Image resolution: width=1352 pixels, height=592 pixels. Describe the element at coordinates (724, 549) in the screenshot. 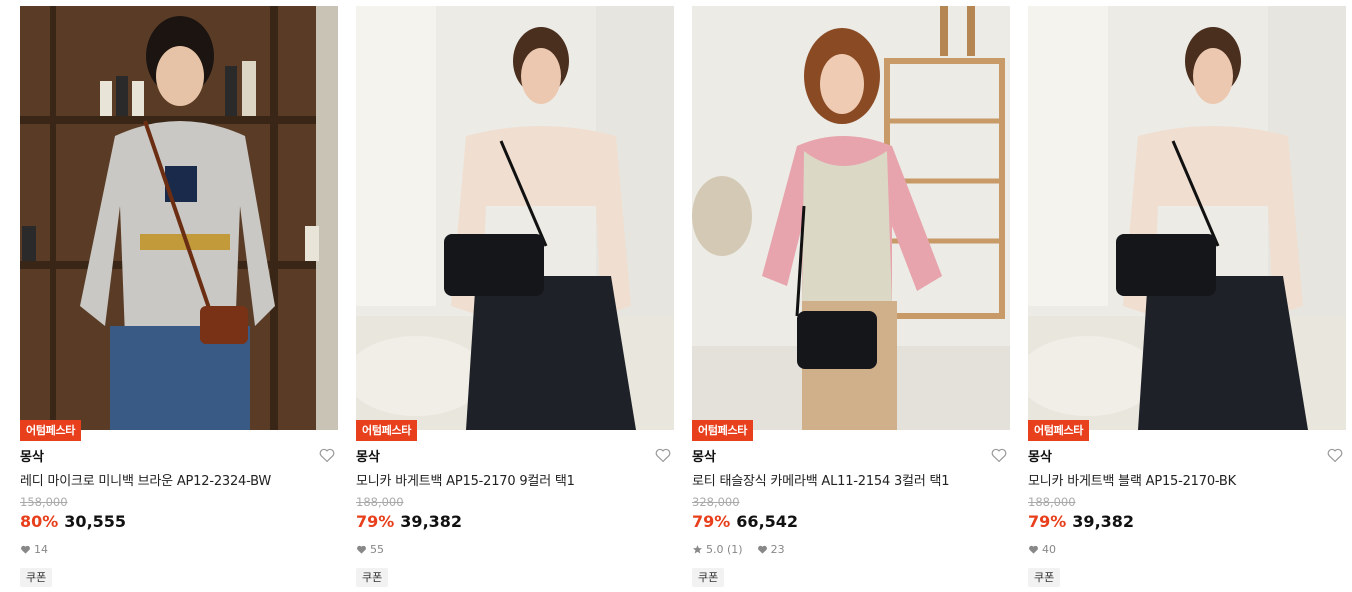

I see `rating: 5.0 (1)` at that location.